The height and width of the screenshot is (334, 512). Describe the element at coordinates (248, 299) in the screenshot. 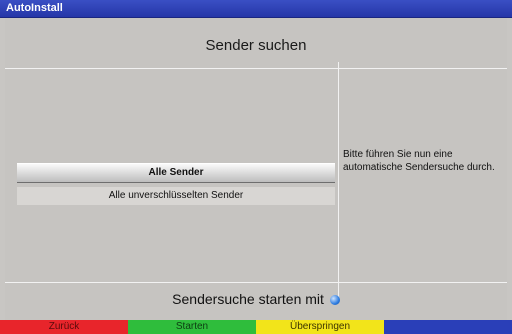

I see `footer-text: Sendersuche starten mit` at that location.